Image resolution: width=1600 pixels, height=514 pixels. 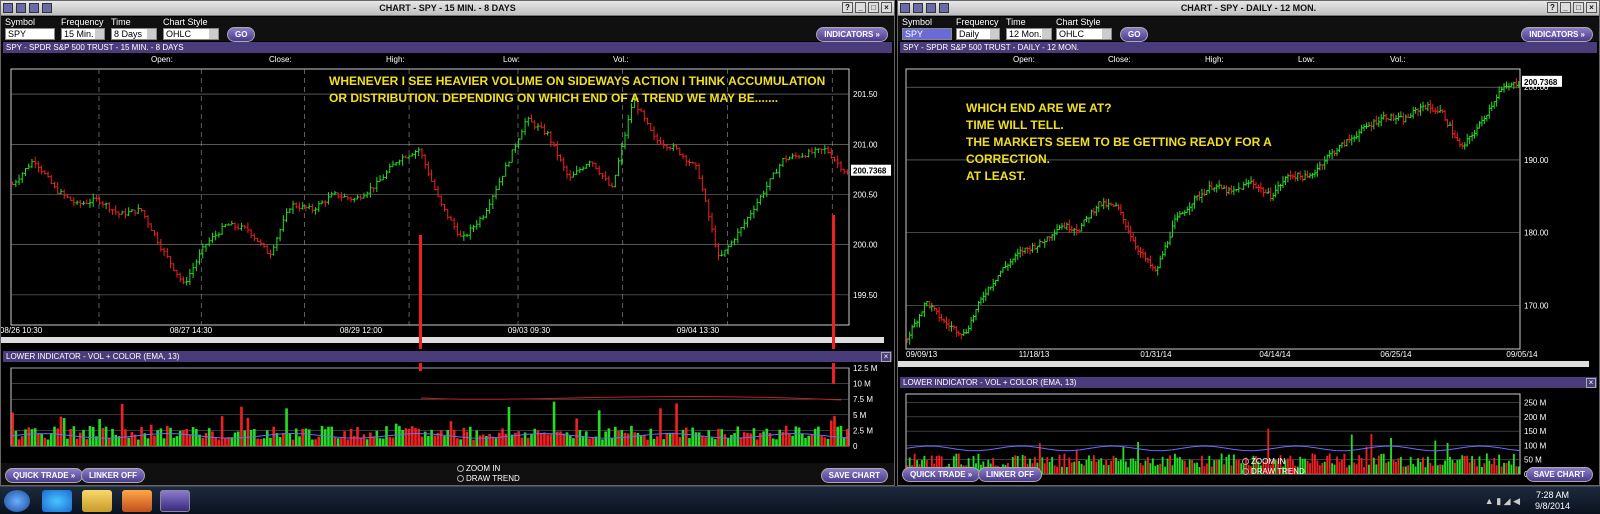 What do you see at coordinates (865, 144) in the screenshot?
I see `y-tick-label: 201.00` at bounding box center [865, 144].